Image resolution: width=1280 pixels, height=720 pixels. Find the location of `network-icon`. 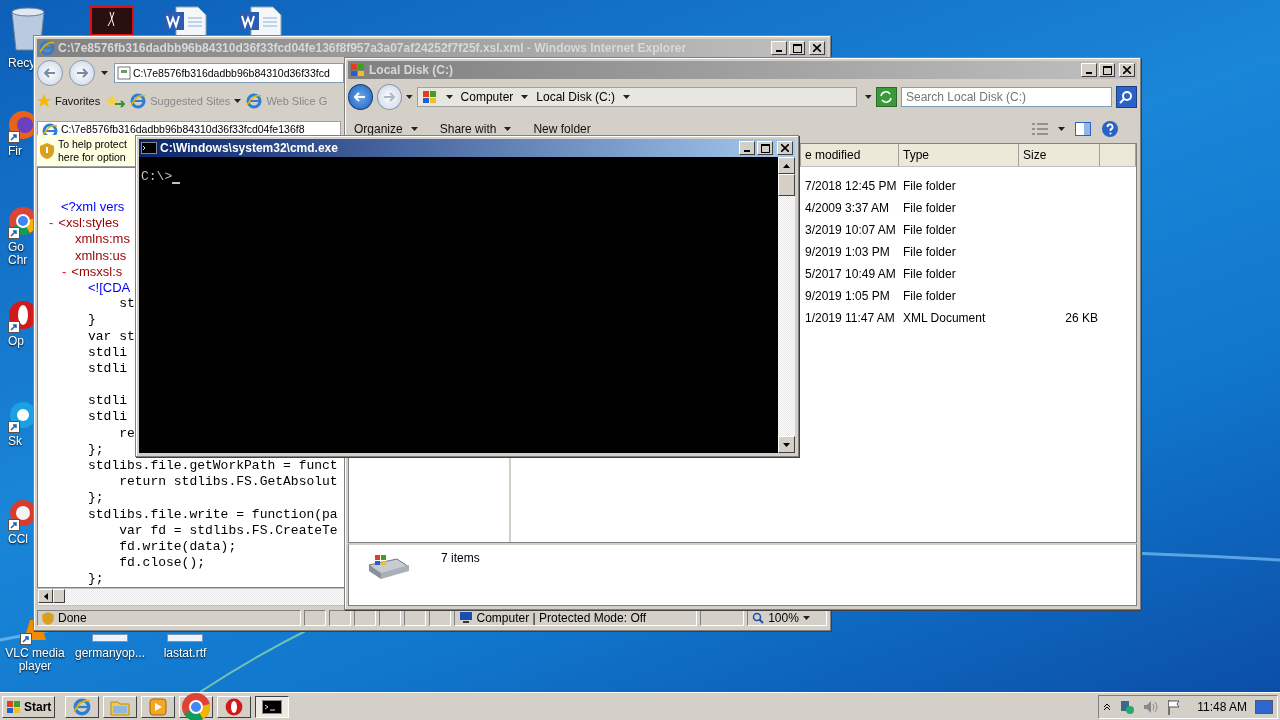

network-icon is located at coordinates (1127, 706).